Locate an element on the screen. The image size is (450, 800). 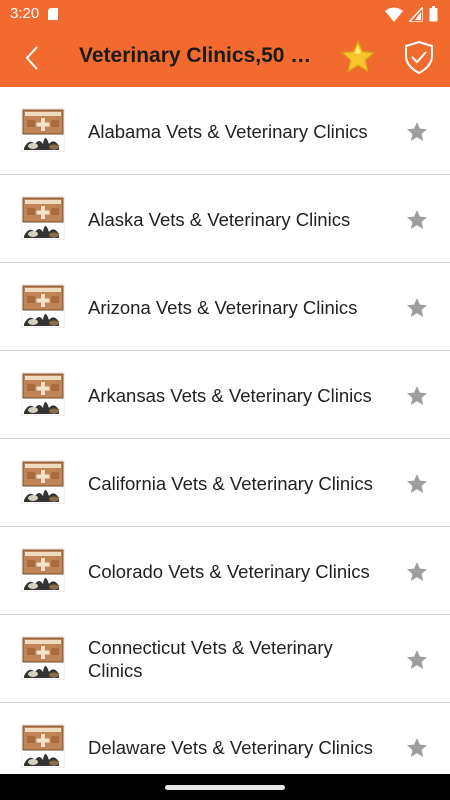
status-bar: 3:20 is located at coordinates (225, 14).